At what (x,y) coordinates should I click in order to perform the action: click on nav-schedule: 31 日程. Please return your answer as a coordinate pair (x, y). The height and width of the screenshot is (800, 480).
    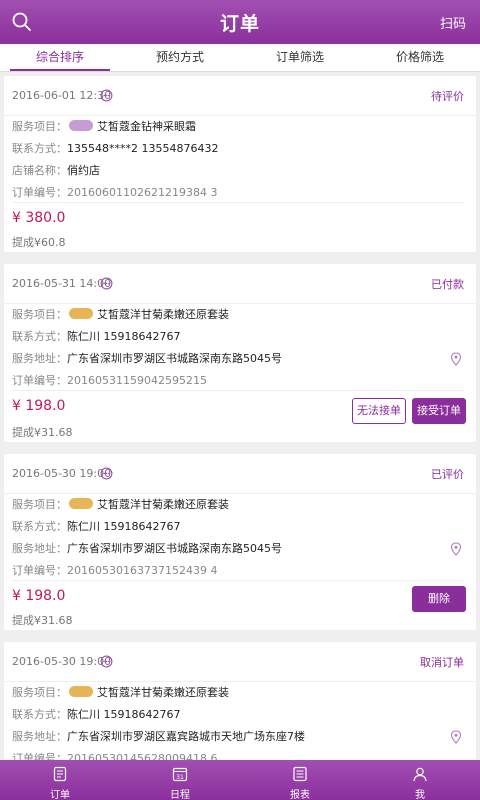
    Looking at the image, I should click on (180, 780).